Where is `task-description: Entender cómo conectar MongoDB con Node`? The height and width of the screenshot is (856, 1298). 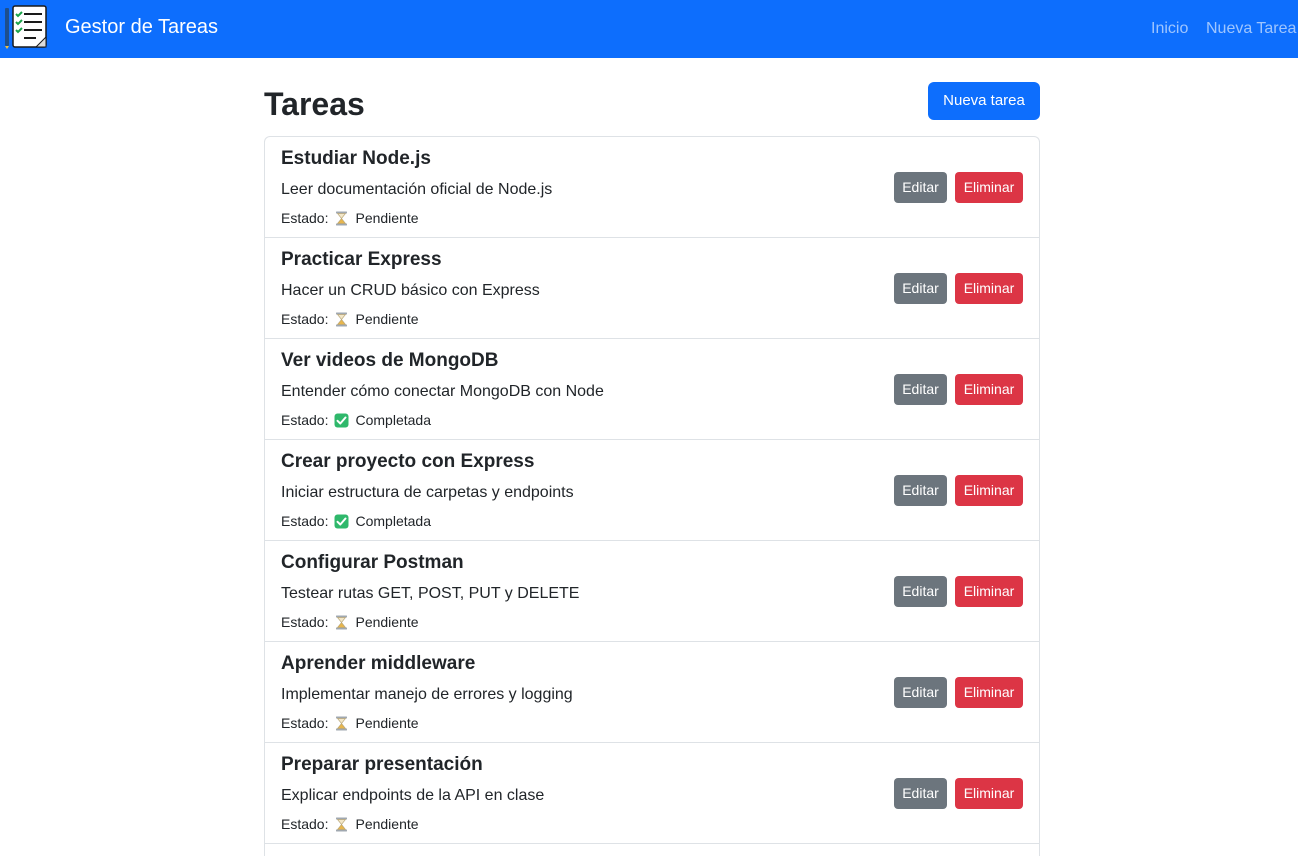 task-description: Entender cómo conectar MongoDB con Node is located at coordinates (442, 391).